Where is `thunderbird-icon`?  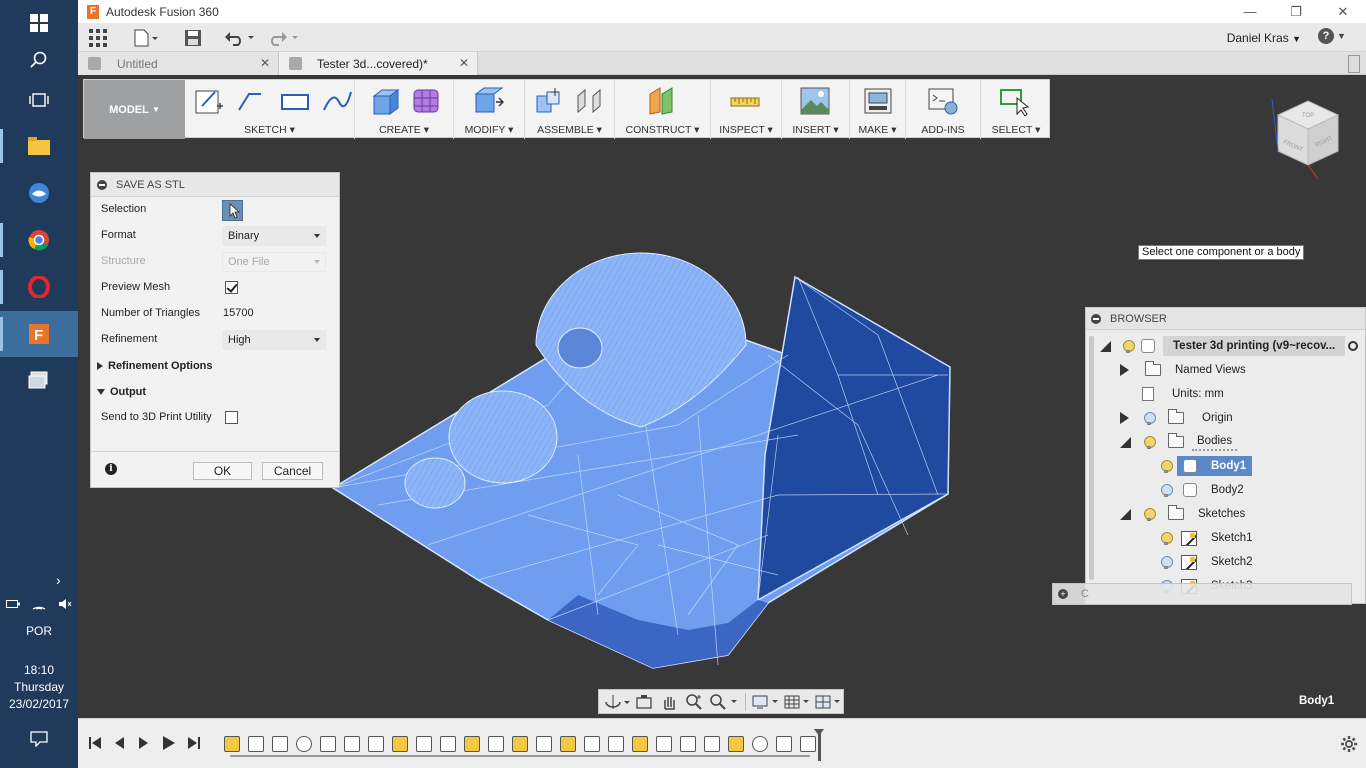 thunderbird-icon is located at coordinates (39, 193).